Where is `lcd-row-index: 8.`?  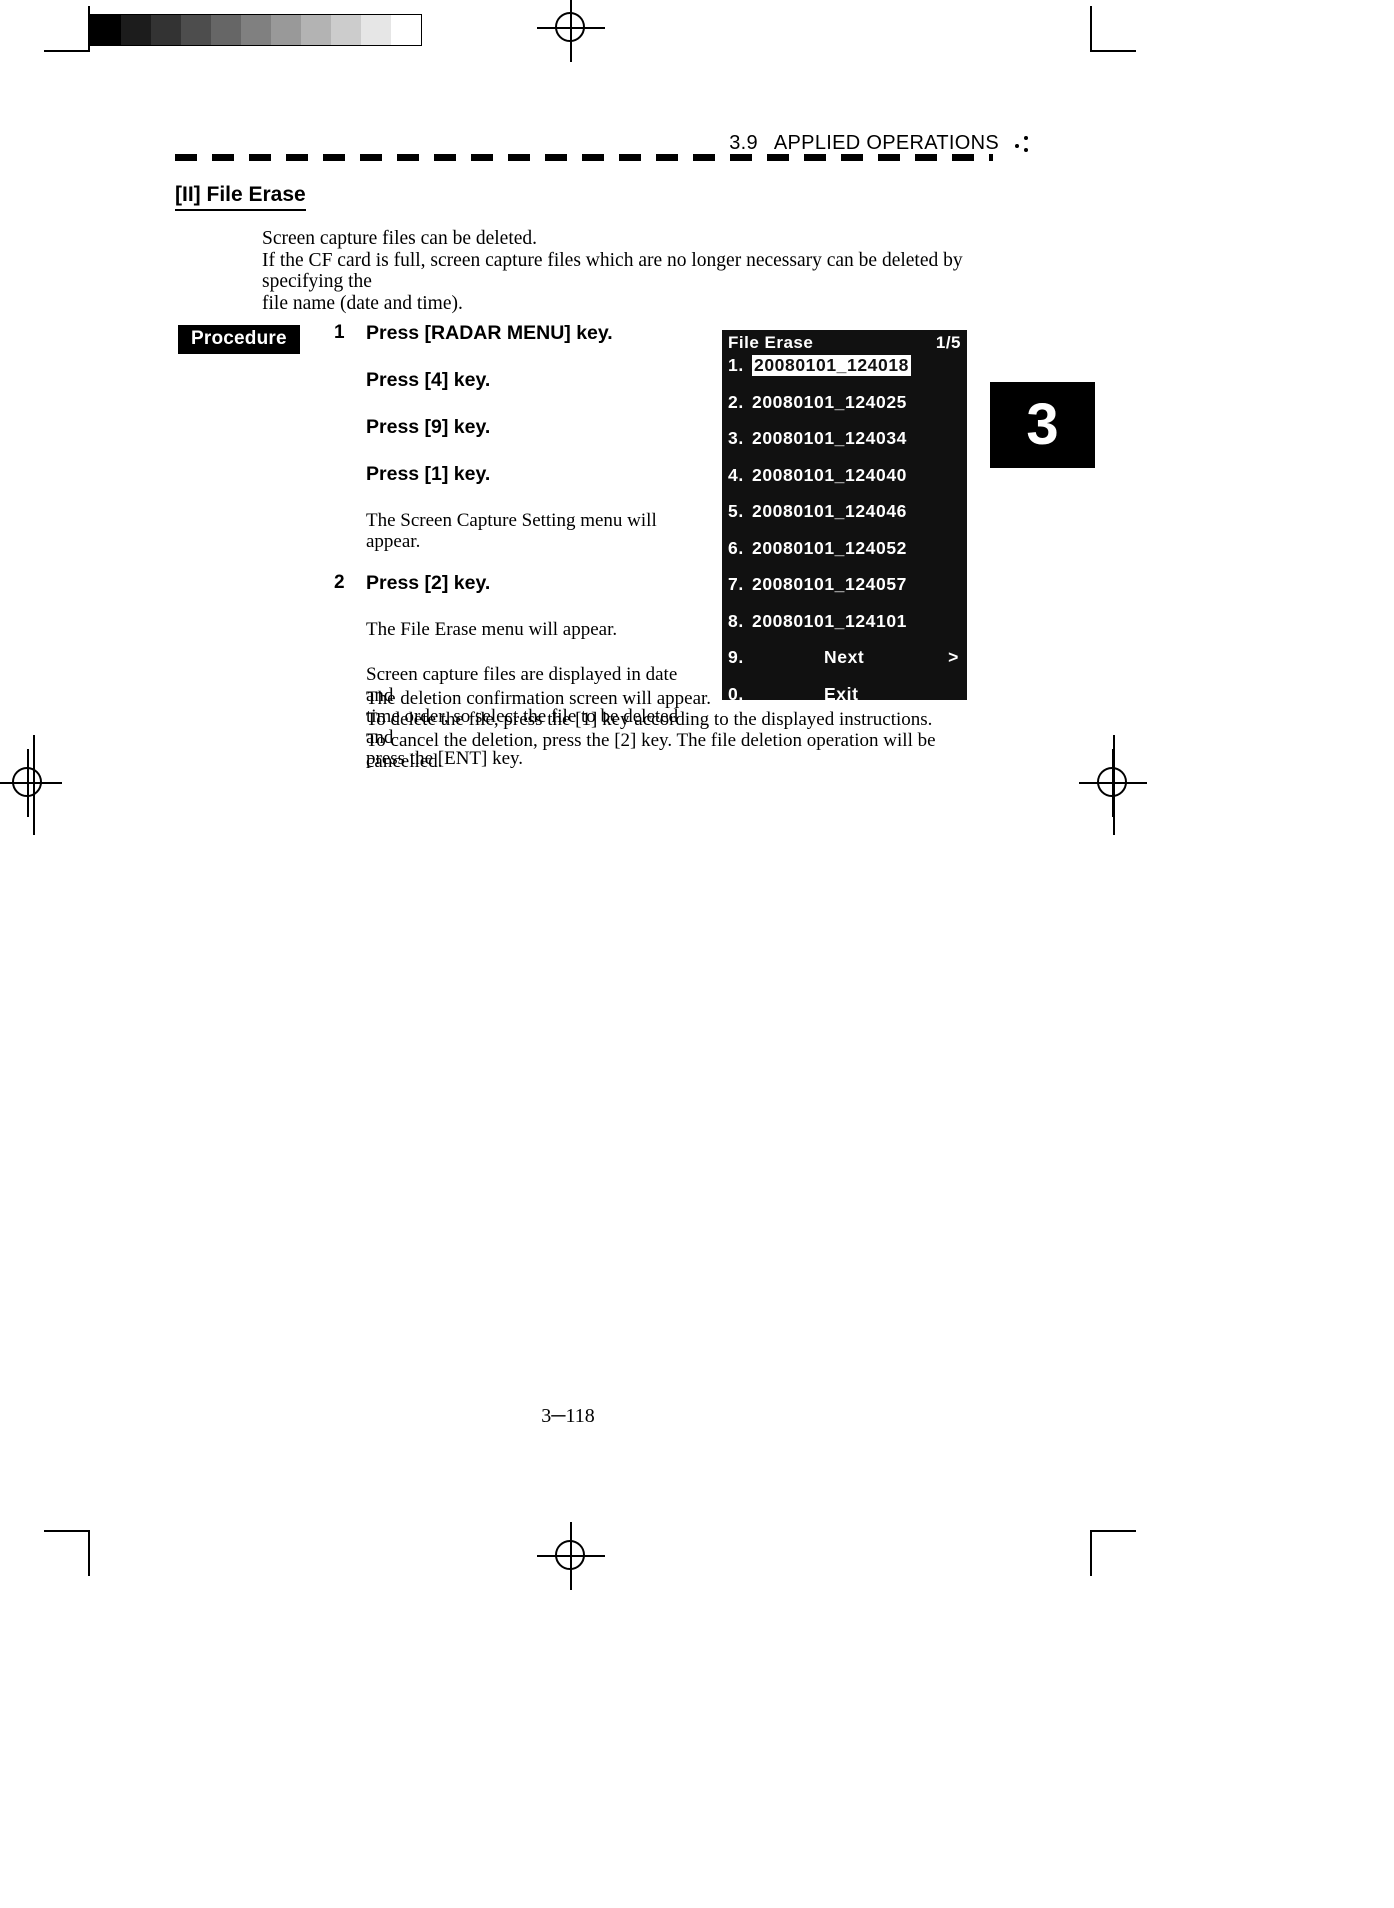
lcd-row-index: 8. is located at coordinates (736, 620).